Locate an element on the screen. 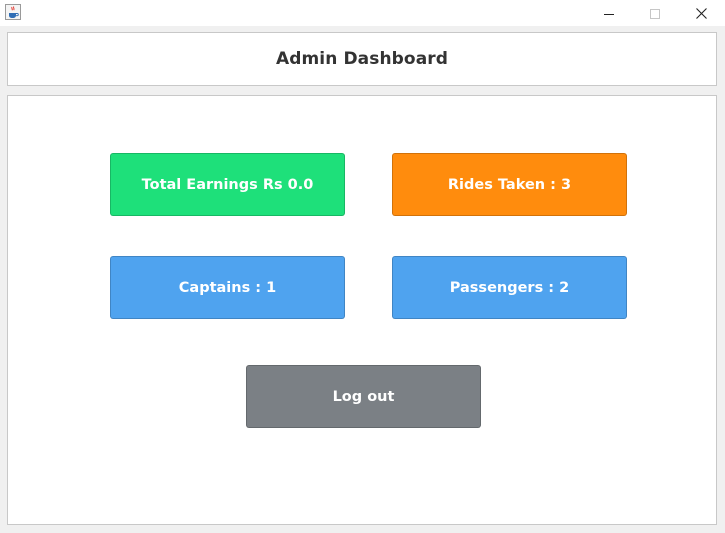 This screenshot has width=725, height=533. total-earnings-label: Total Earnings Rs 0.0 is located at coordinates (227, 184).